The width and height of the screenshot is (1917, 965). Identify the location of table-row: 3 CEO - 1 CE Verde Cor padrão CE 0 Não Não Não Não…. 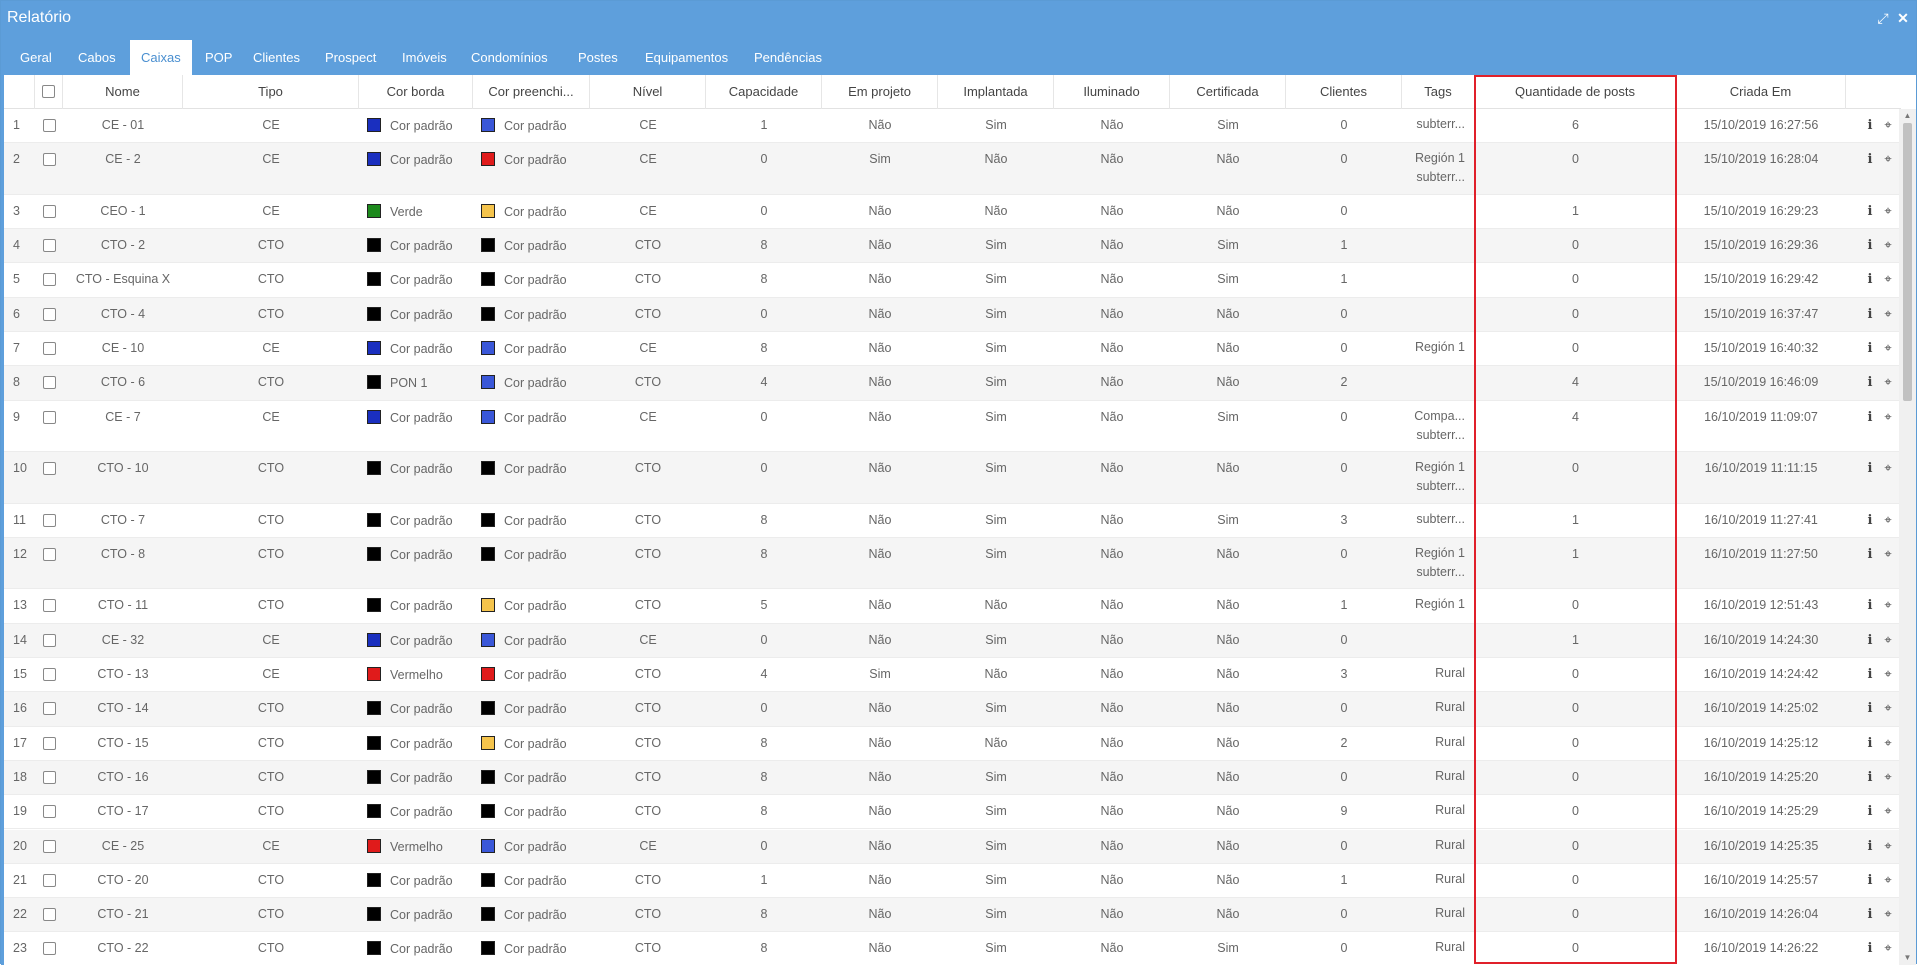
(951, 212).